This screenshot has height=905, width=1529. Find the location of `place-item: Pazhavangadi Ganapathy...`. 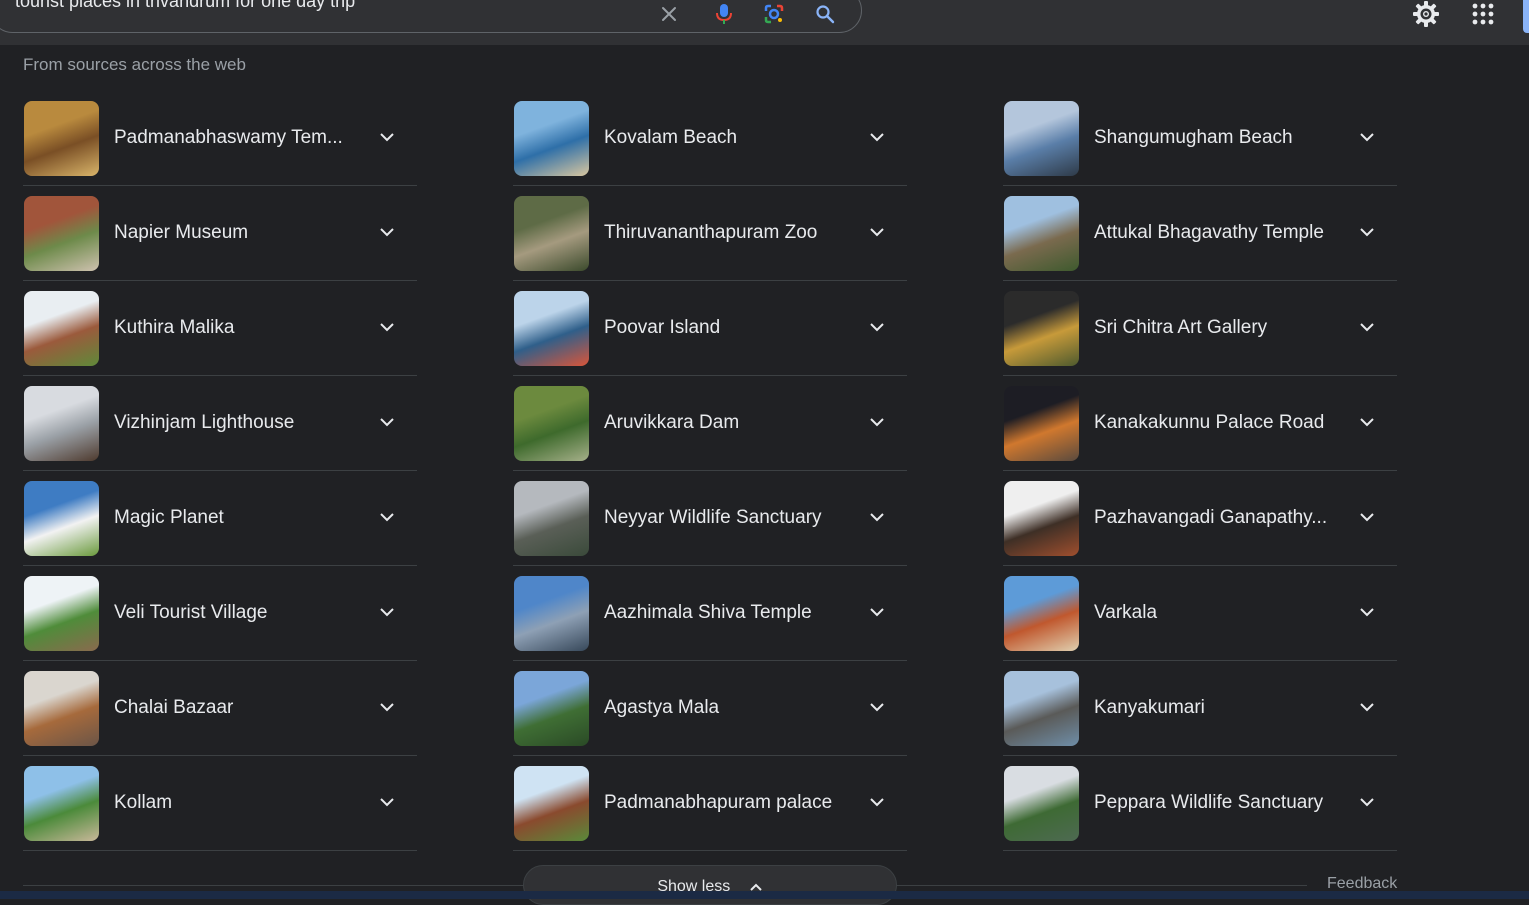

place-item: Pazhavangadi Ganapathy... is located at coordinates (1200, 518).